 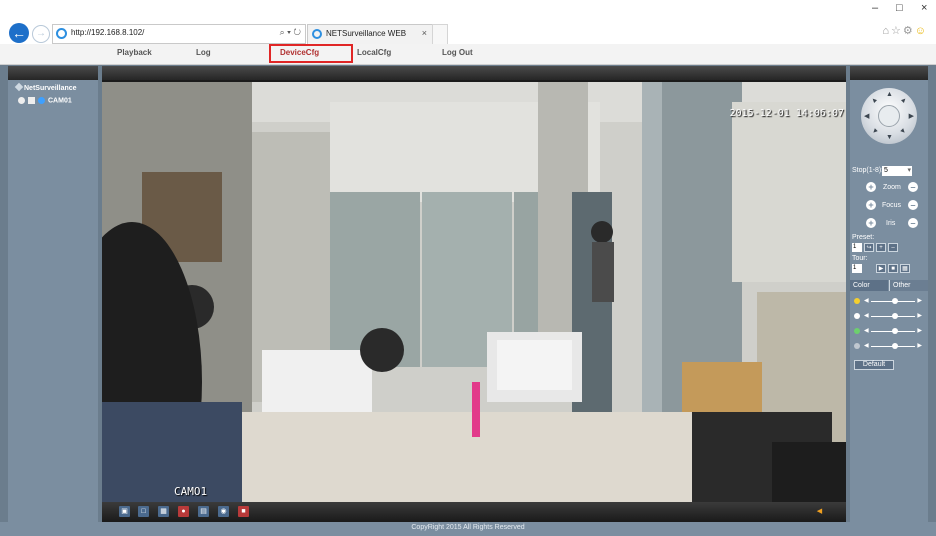 What do you see at coordinates (163, 511) in the screenshot?
I see `quad-view-icon: ▦` at bounding box center [163, 511].